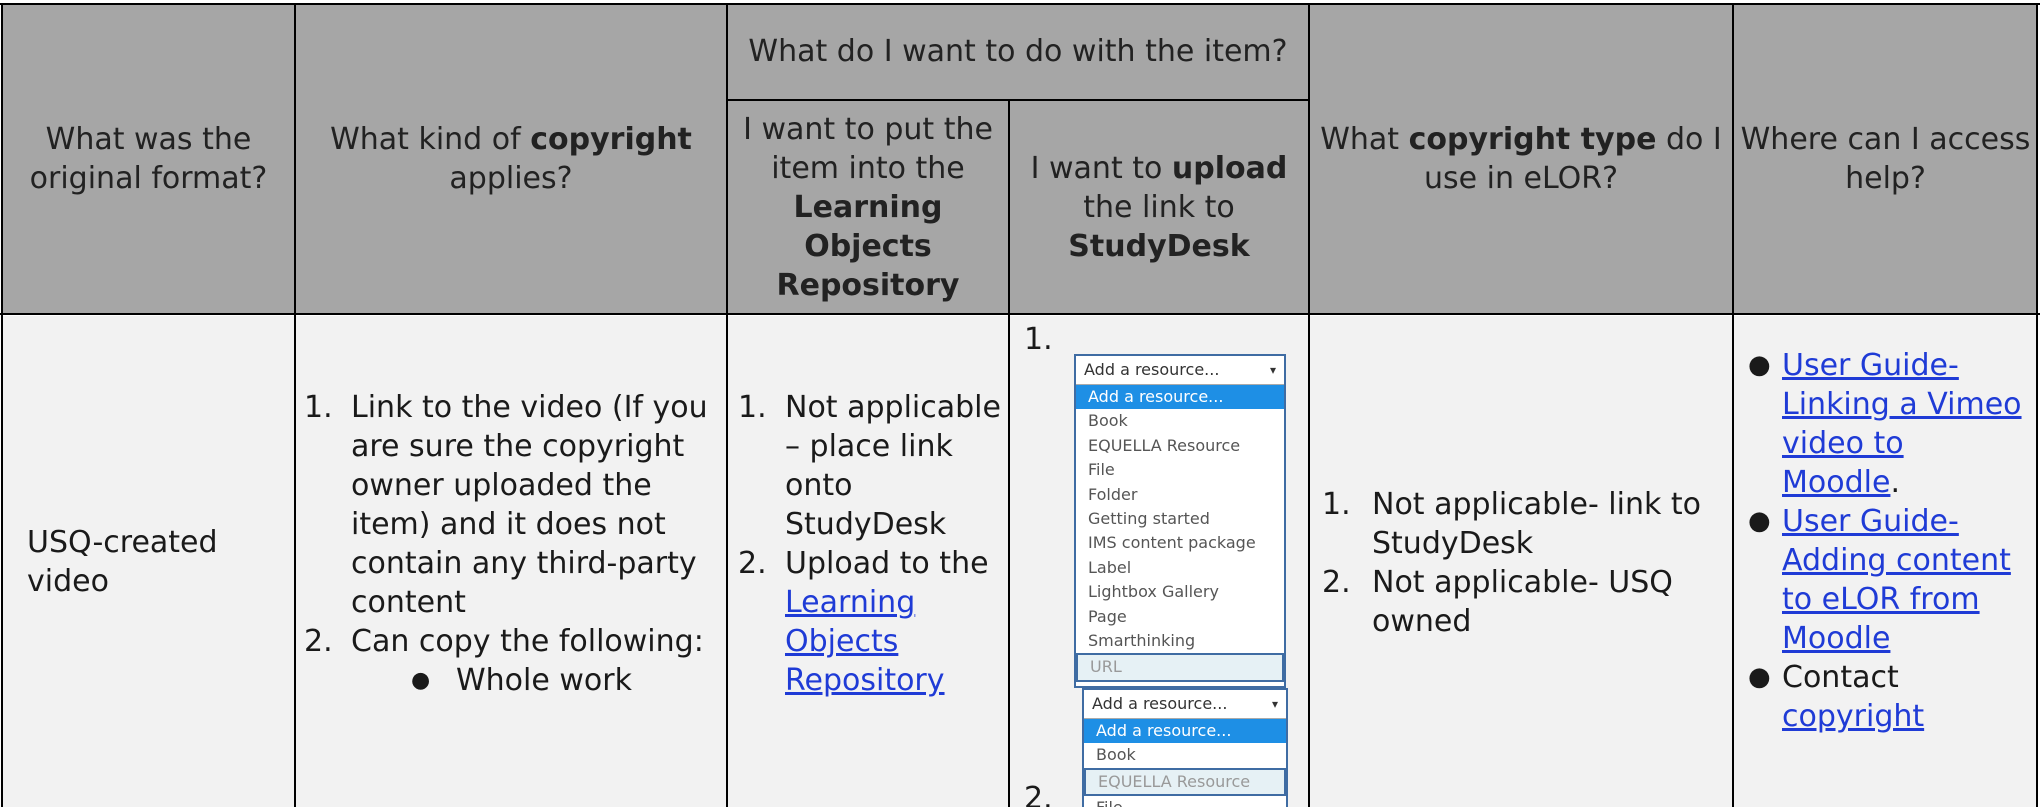  What do you see at coordinates (1018, 100) in the screenshot?
I see `header-sub-border` at bounding box center [1018, 100].